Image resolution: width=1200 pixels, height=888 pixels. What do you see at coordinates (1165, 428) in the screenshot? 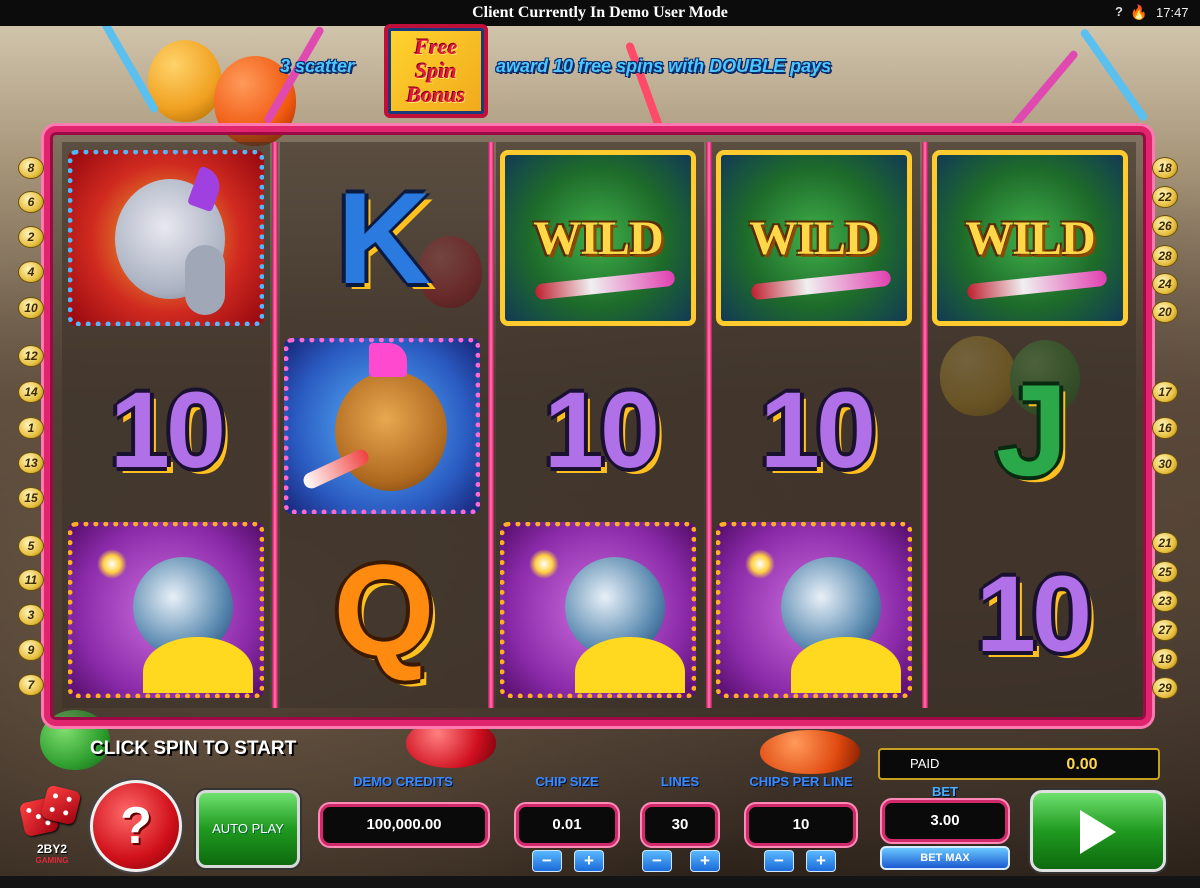
I see `payline-marker: 16` at bounding box center [1165, 428].